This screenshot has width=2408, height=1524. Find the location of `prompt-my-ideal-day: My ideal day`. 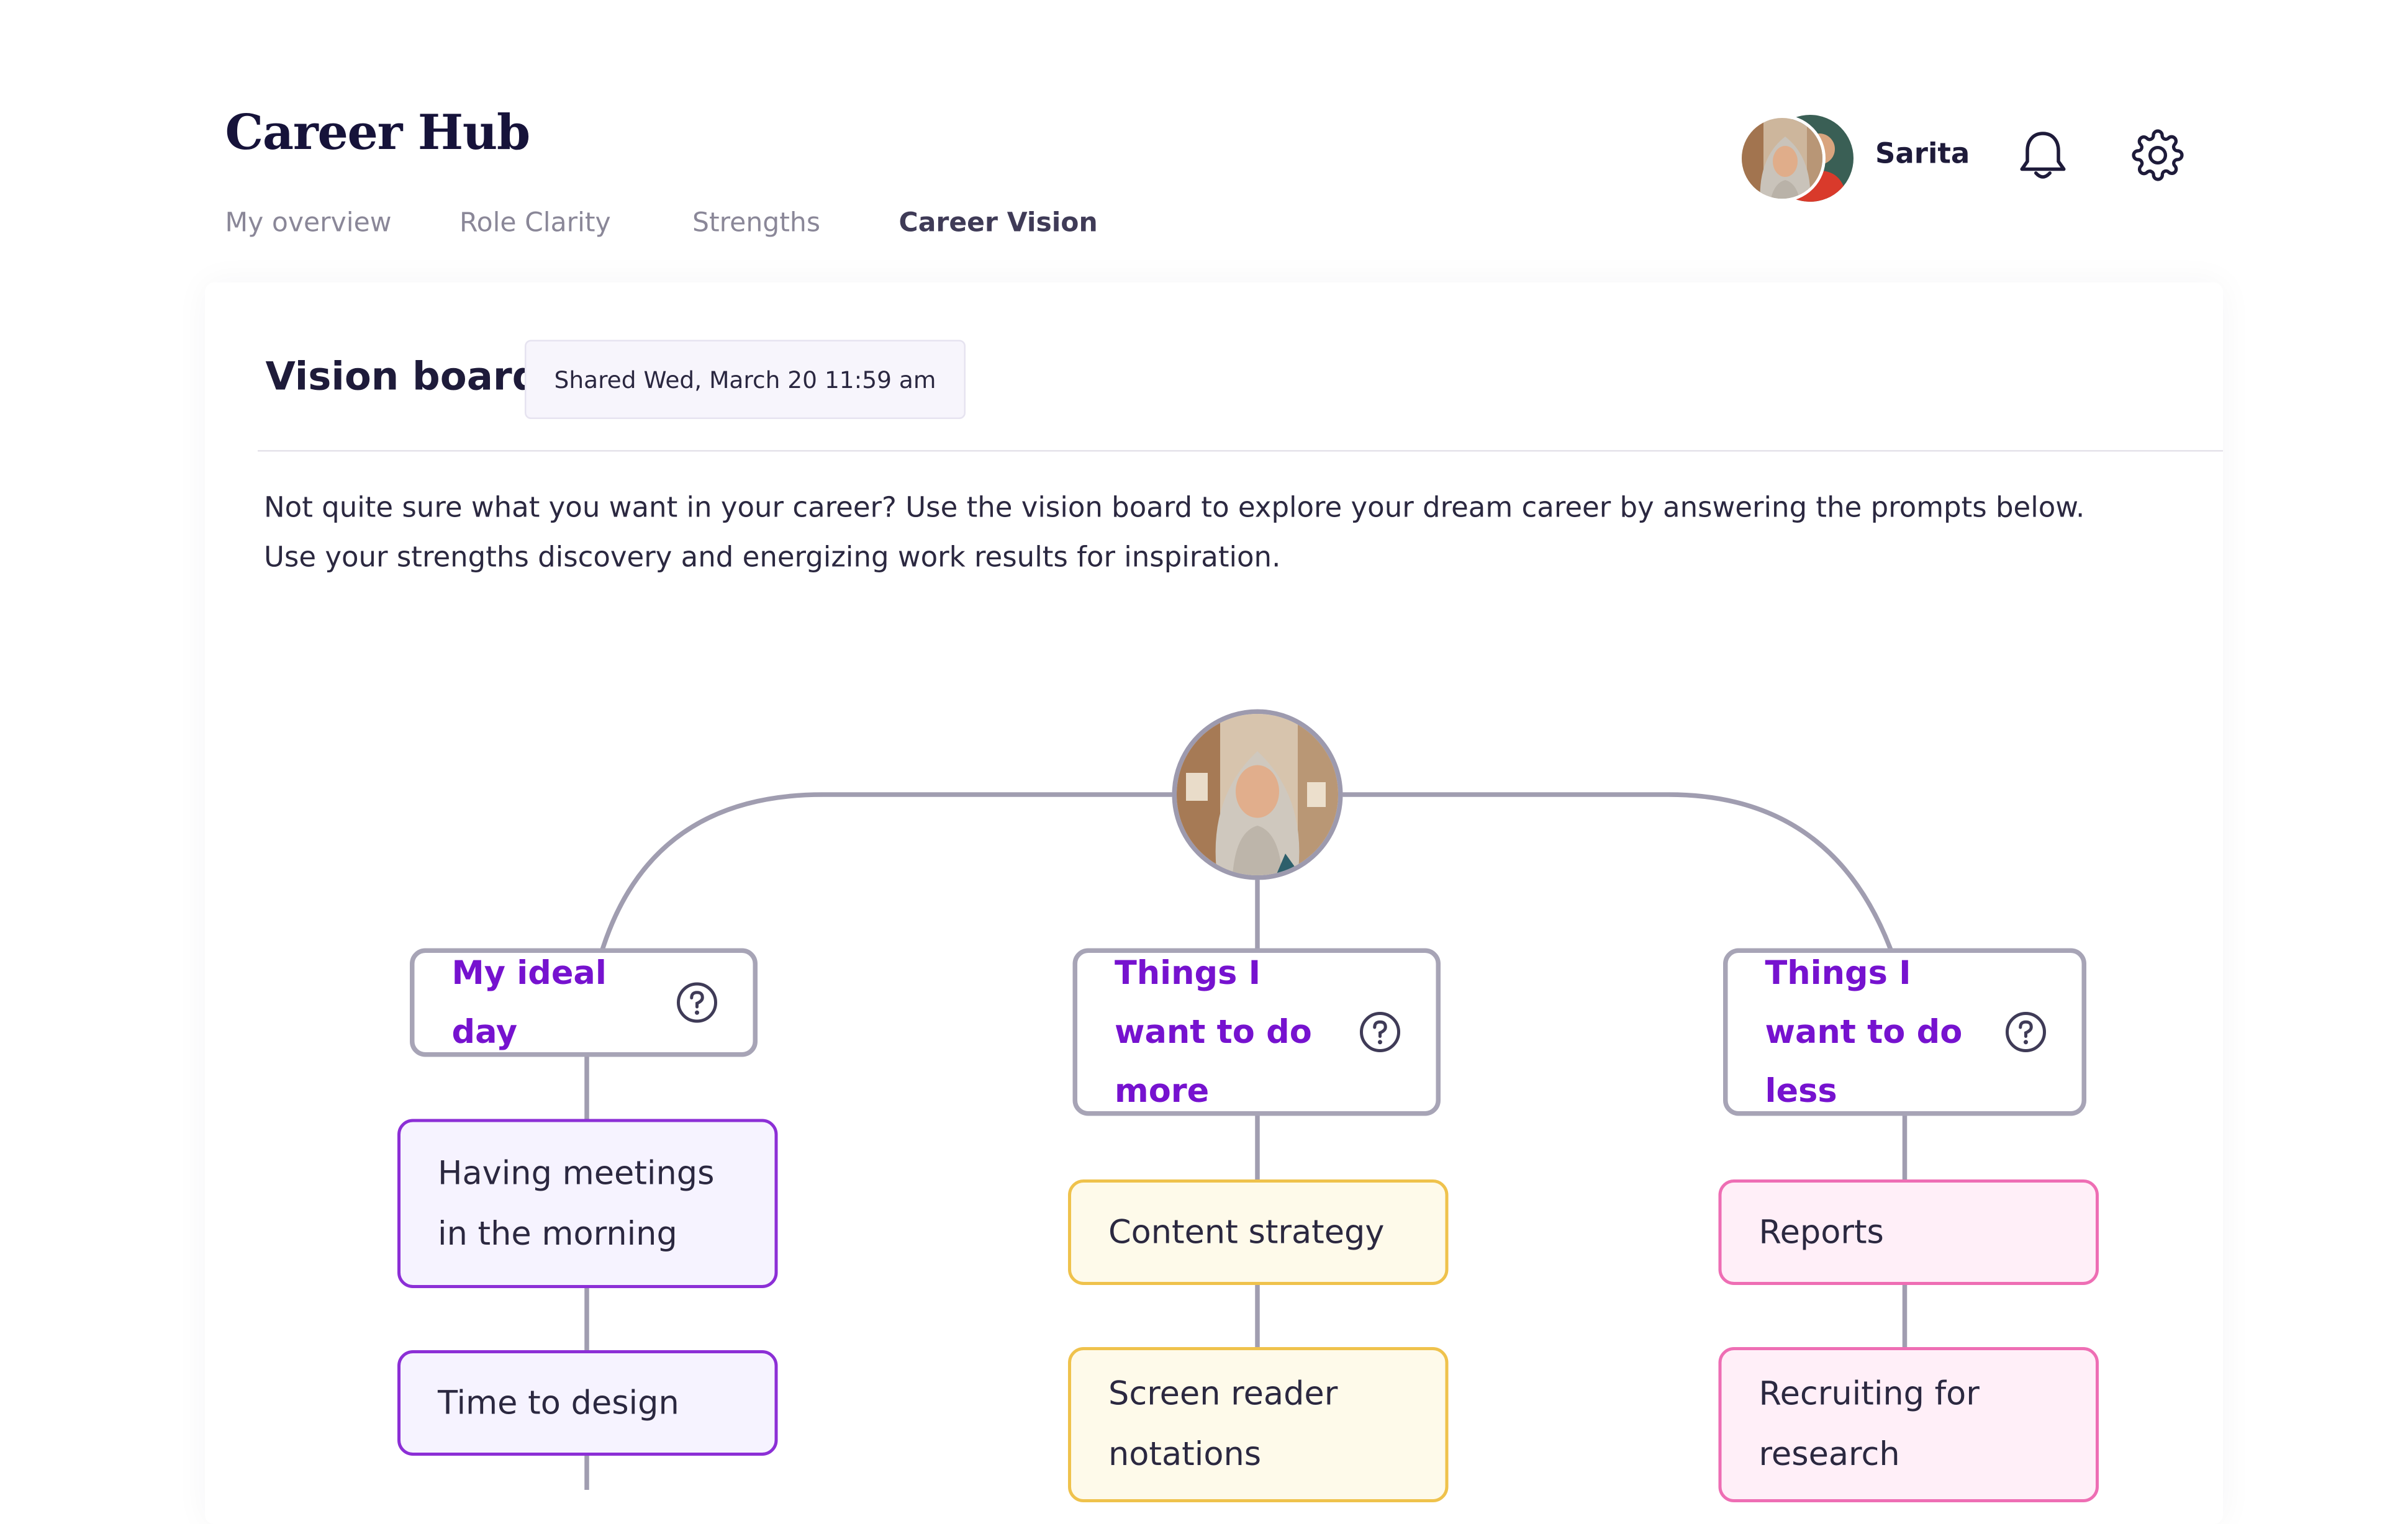

prompt-my-ideal-day: My ideal day is located at coordinates (584, 1002).